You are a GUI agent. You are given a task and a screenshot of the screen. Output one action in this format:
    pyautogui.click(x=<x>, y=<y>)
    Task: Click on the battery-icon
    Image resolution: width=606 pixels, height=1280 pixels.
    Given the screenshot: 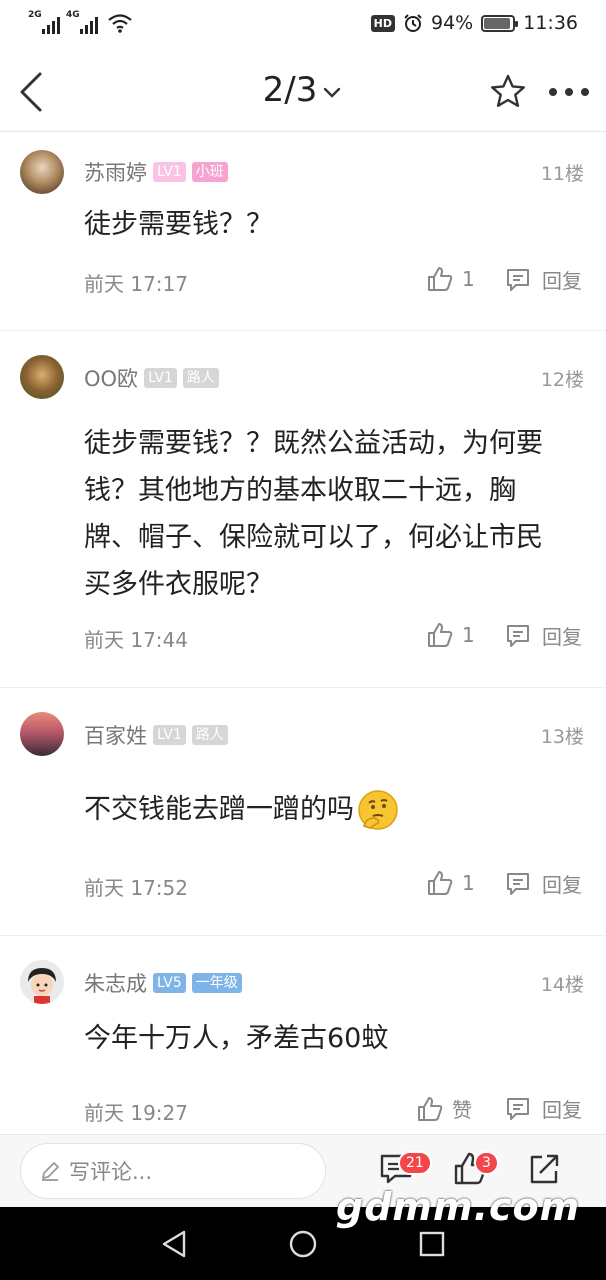 What is the action you would take?
    pyautogui.click(x=500, y=23)
    